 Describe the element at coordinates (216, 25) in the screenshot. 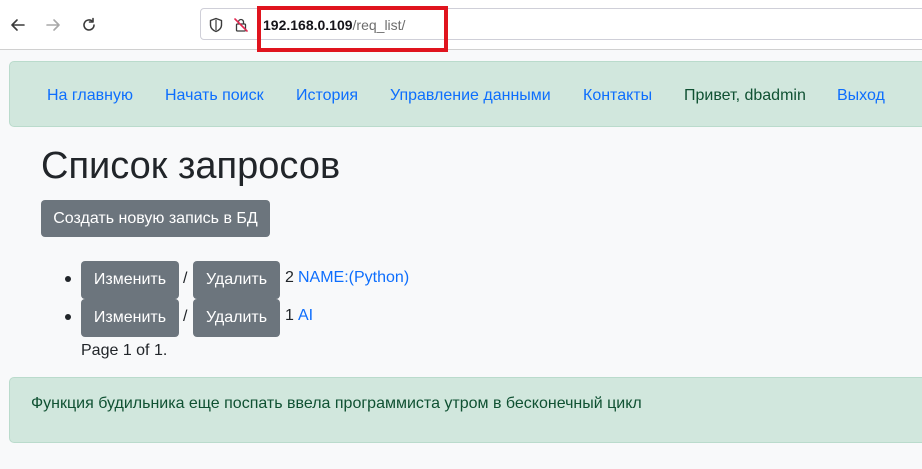

I see `shield-icon` at that location.